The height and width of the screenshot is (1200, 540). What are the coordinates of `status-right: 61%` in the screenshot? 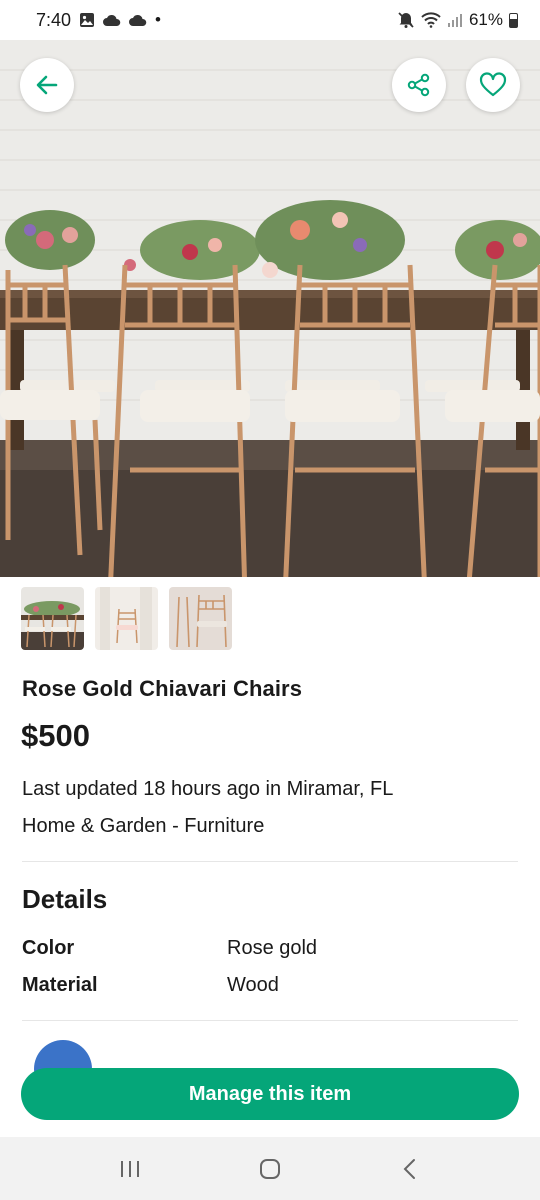 It's located at (457, 20).